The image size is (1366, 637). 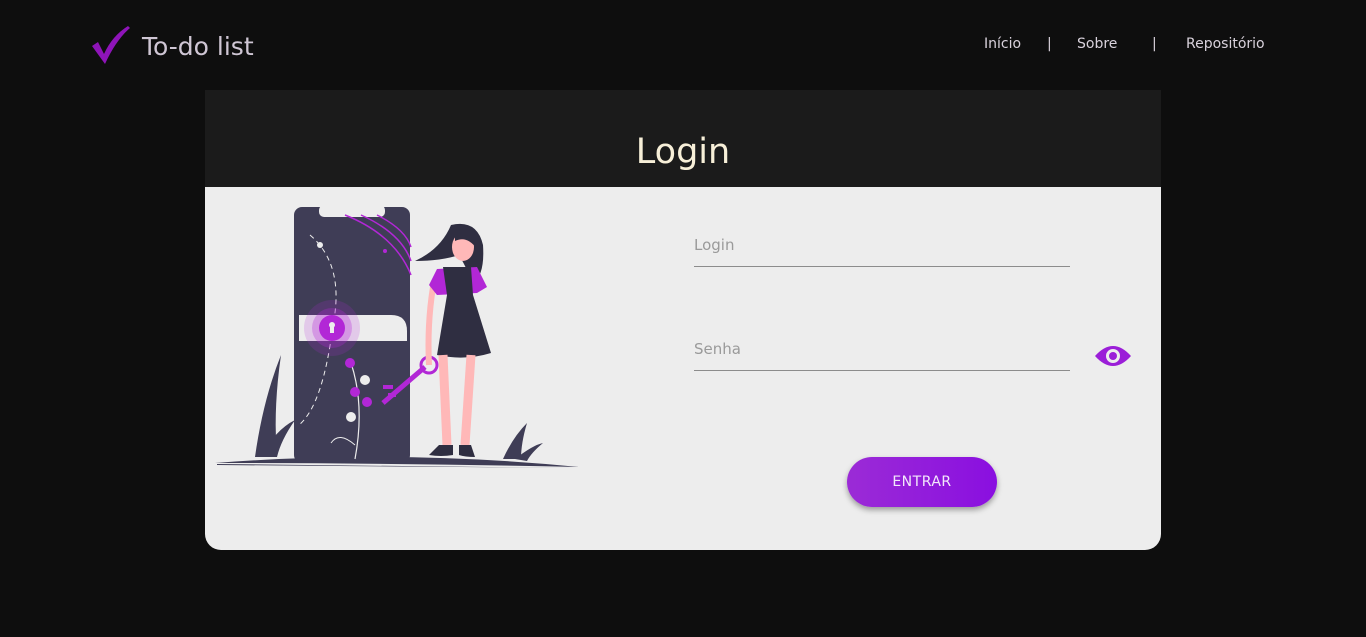 I want to click on nav-link-sobre: Sobre, so click(x=1097, y=44).